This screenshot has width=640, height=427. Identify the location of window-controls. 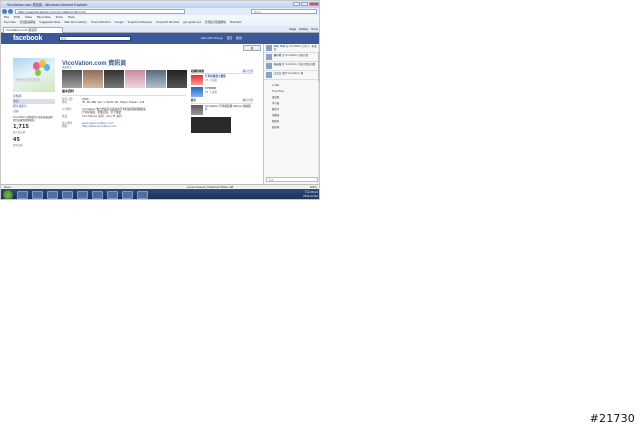
(306, 4).